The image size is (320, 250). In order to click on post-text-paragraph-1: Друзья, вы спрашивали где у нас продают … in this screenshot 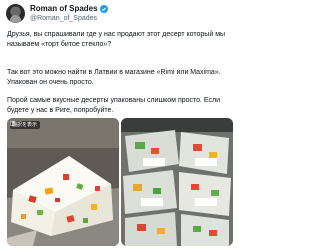, I will do `click(116, 39)`.